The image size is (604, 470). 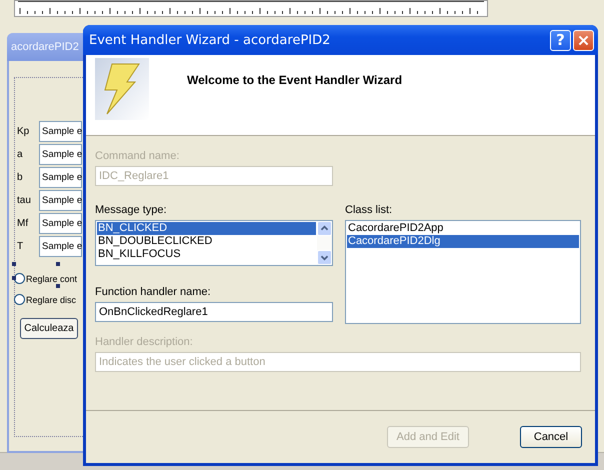 I want to click on field-label: Mf, so click(x=23, y=223).